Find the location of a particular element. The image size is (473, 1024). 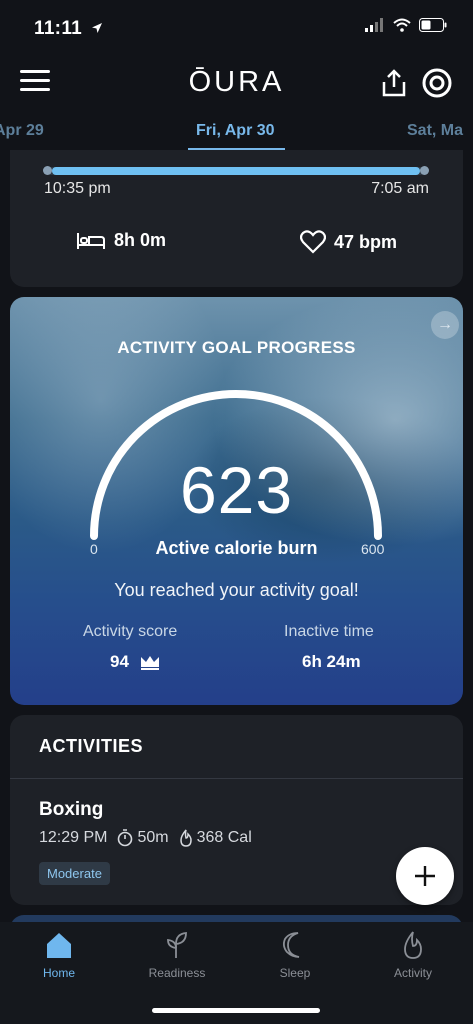

tab-sleep: Sleep is located at coordinates (295, 955).